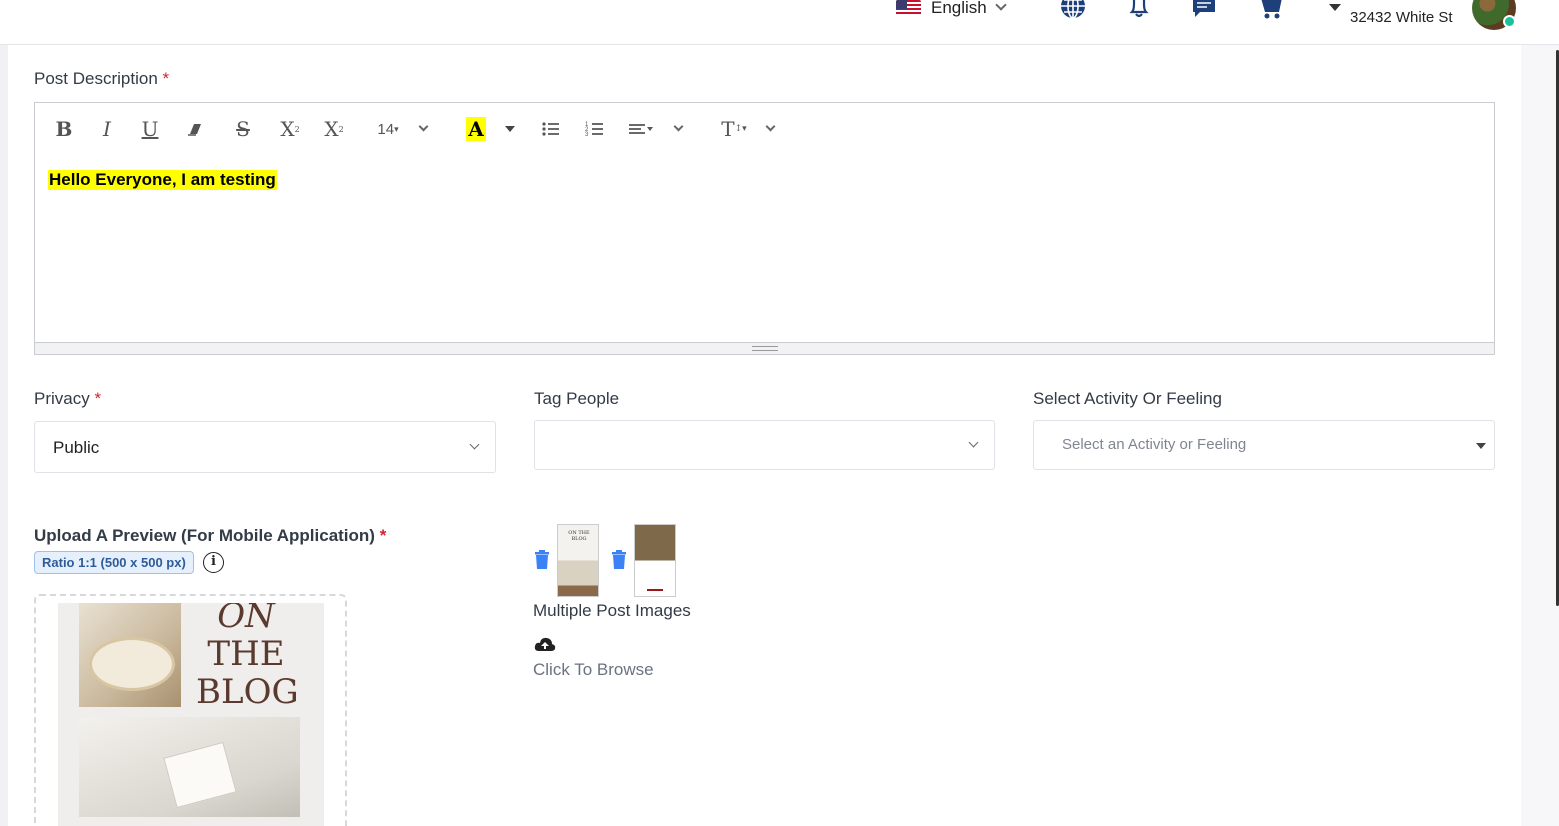 Image resolution: width=1559 pixels, height=826 pixels. Describe the element at coordinates (1540, 435) in the screenshot. I see `scrollbar-track` at that location.